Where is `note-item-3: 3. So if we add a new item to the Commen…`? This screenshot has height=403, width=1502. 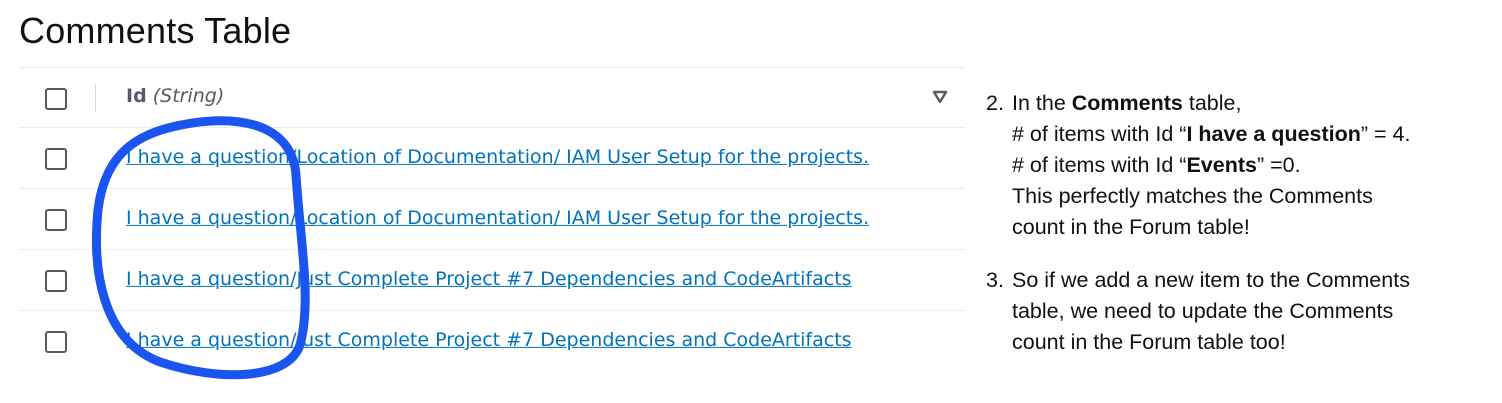
note-item-3: 3. So if we add a new item to the Commen… is located at coordinates (1241, 311).